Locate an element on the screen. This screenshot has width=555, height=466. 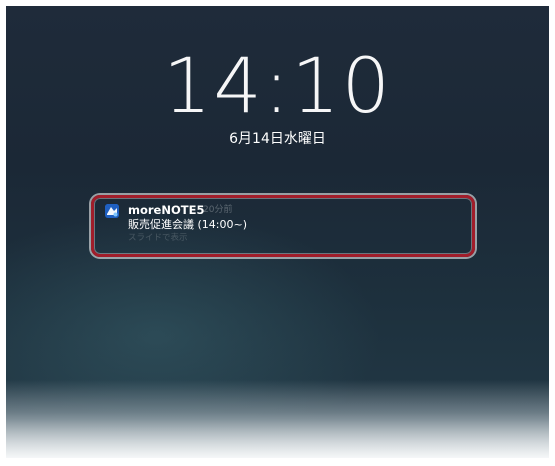
morenote-app-icon is located at coordinates (112, 211).